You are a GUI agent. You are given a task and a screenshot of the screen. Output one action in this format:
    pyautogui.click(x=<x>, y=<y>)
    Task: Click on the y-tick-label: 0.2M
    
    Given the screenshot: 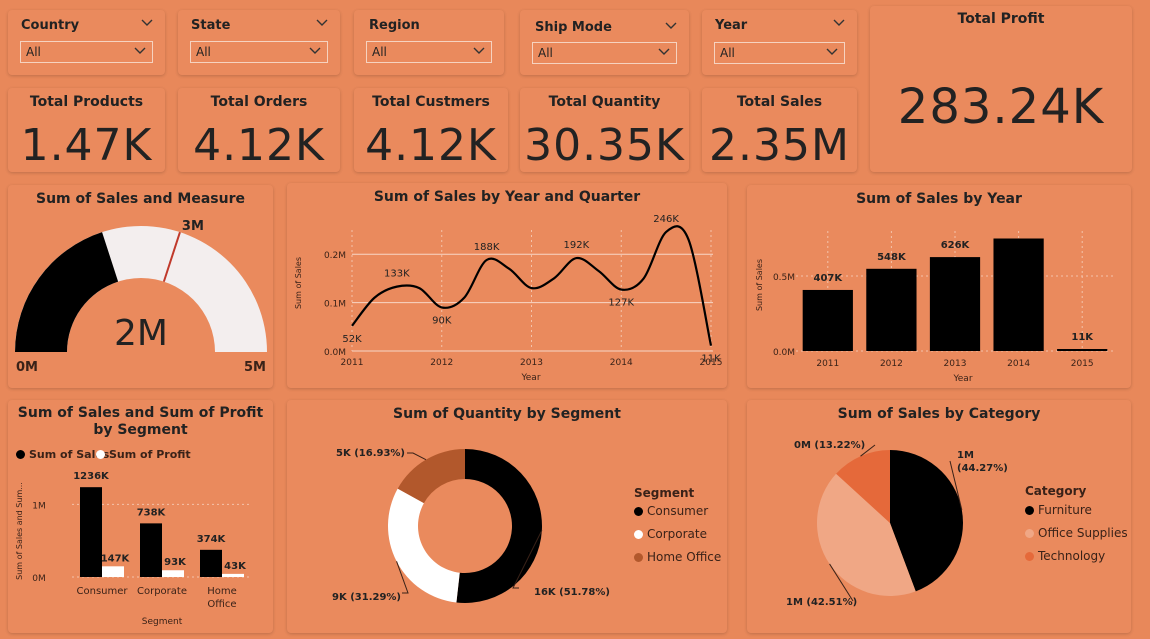 What is the action you would take?
    pyautogui.click(x=335, y=256)
    